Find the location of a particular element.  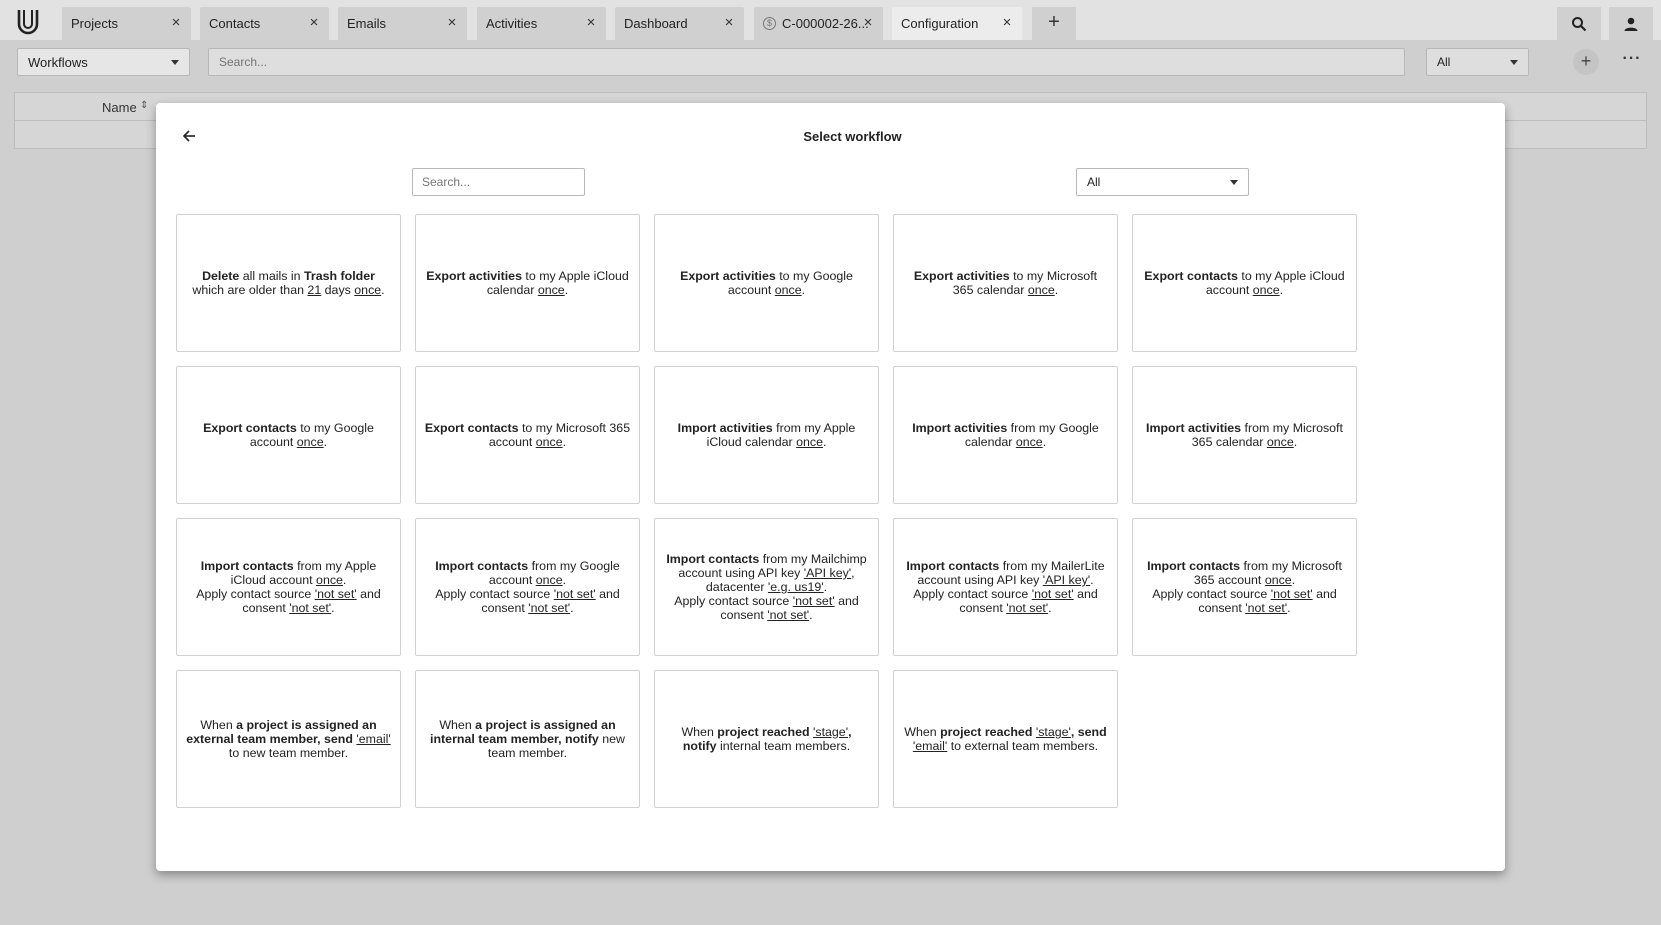

tab-emails: Emails × is located at coordinates (402, 23).